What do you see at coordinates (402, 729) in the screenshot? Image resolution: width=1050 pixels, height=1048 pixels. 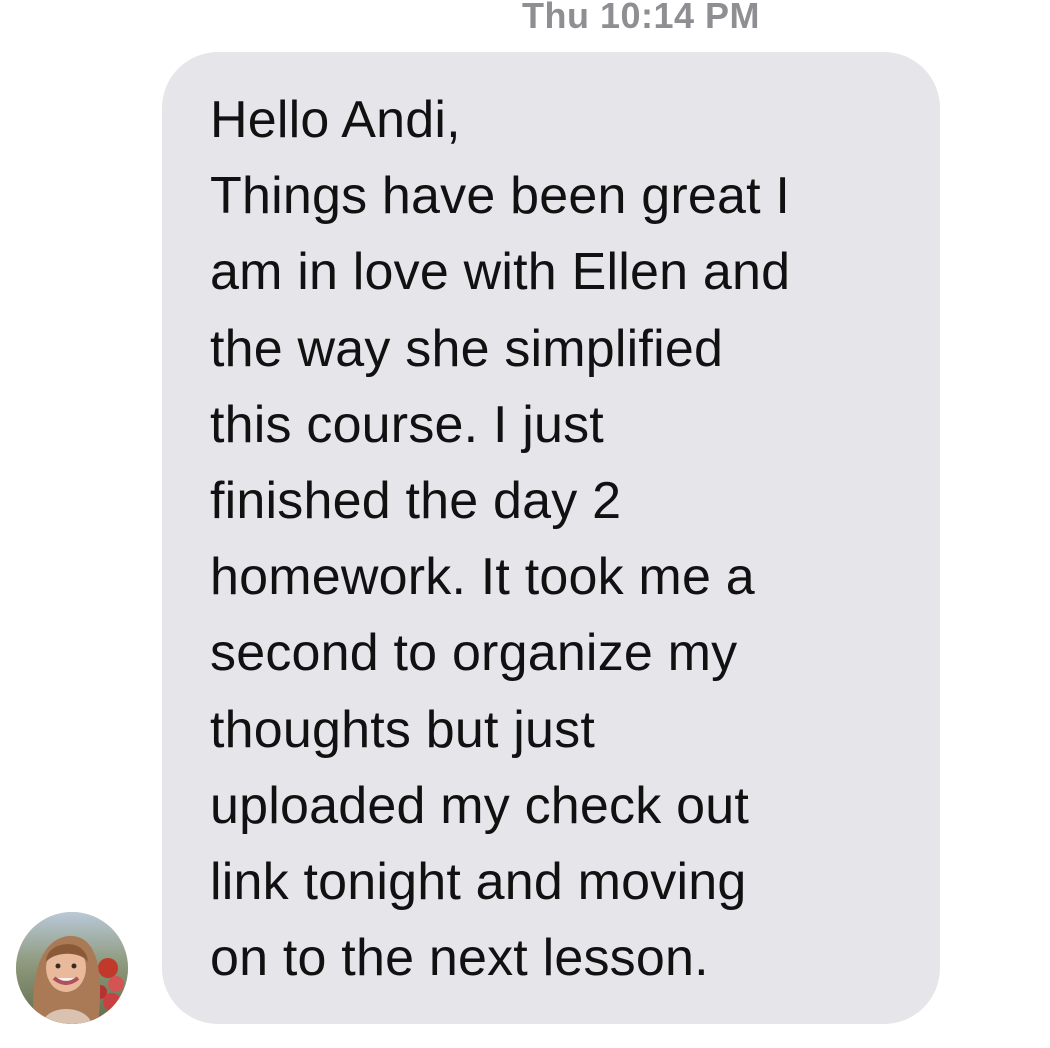 I see `message-line: thoughts but just` at bounding box center [402, 729].